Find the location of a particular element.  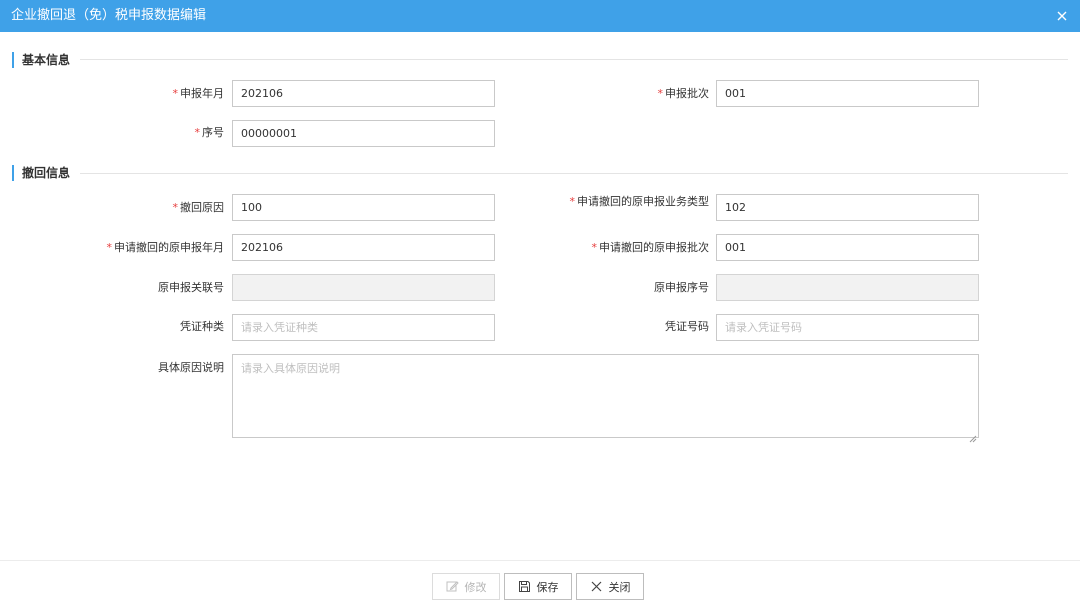

close-button: 关闭 is located at coordinates (610, 586).